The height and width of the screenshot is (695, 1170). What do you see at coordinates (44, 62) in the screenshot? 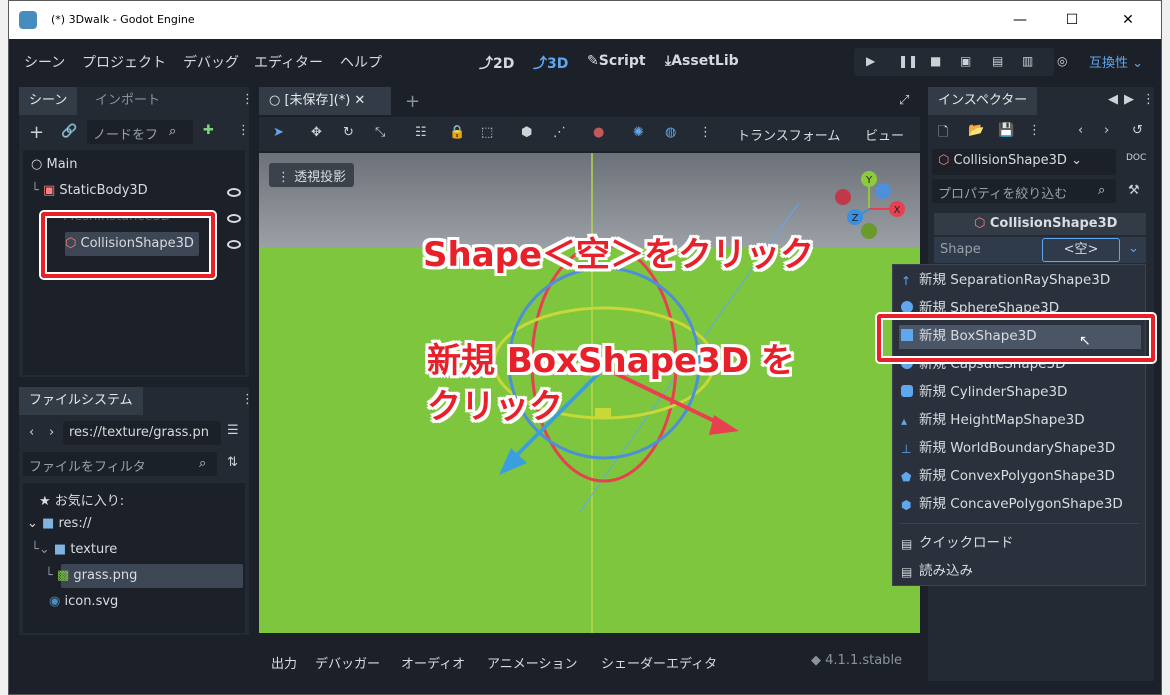
I see `menu-scene: シーン` at bounding box center [44, 62].